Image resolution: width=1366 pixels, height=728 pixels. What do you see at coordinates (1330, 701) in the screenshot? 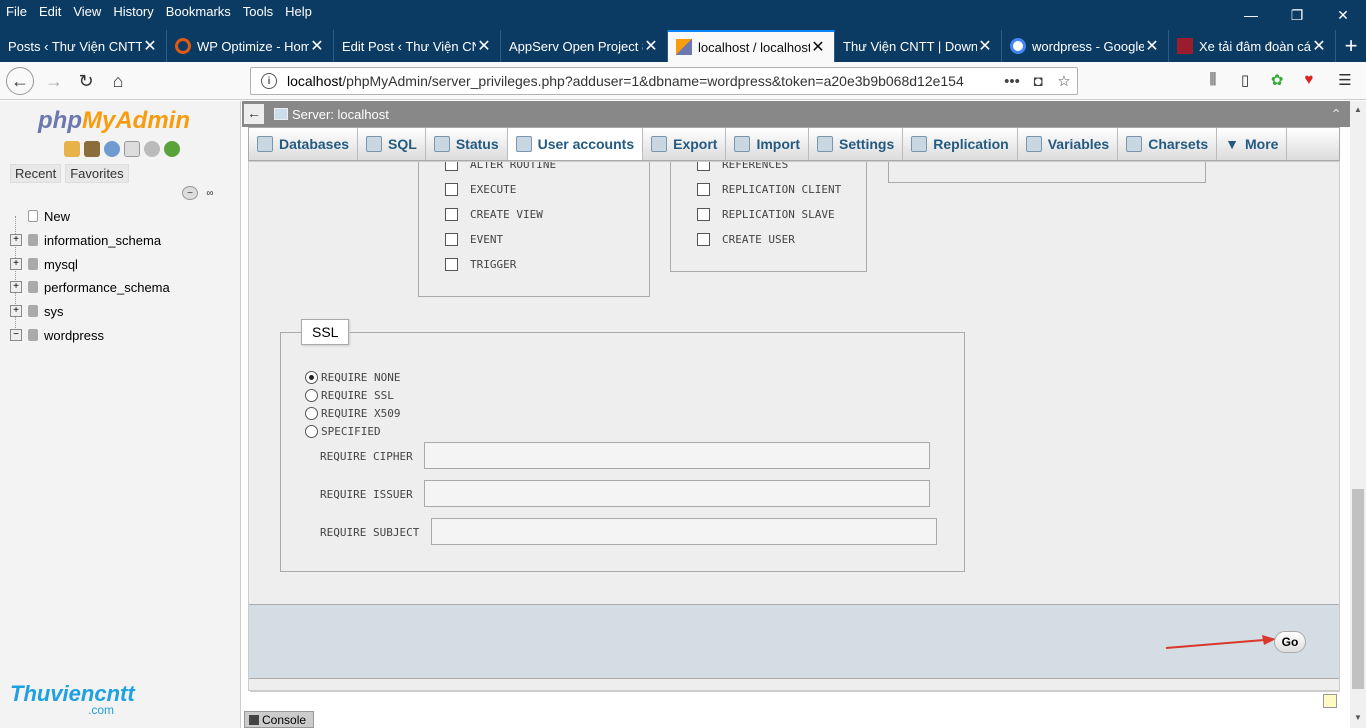
I see `note-icon` at bounding box center [1330, 701].